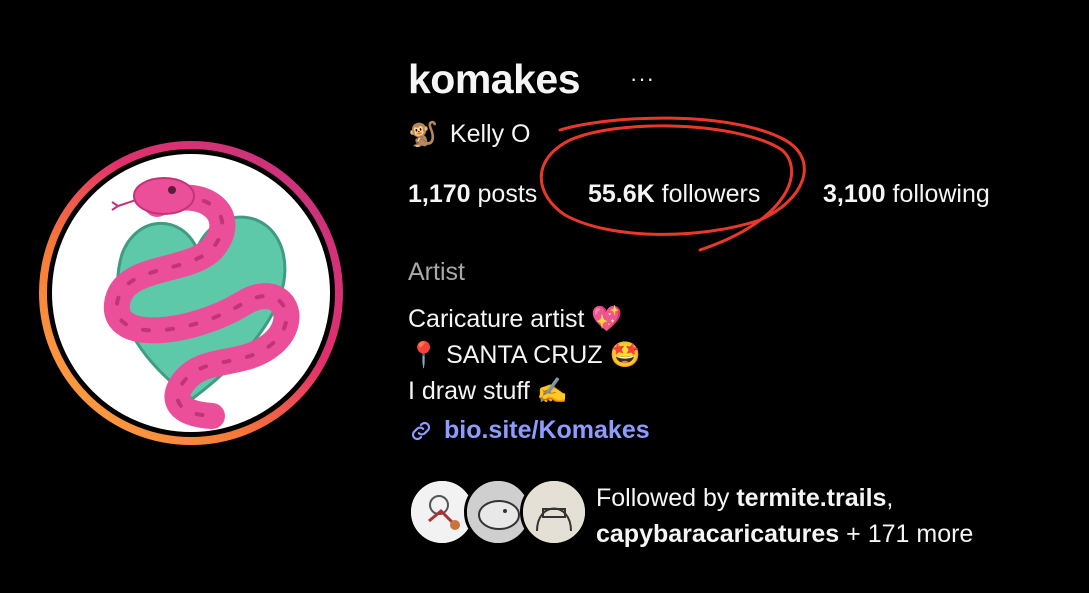  I want to click on profile-username: komakes, so click(494, 79).